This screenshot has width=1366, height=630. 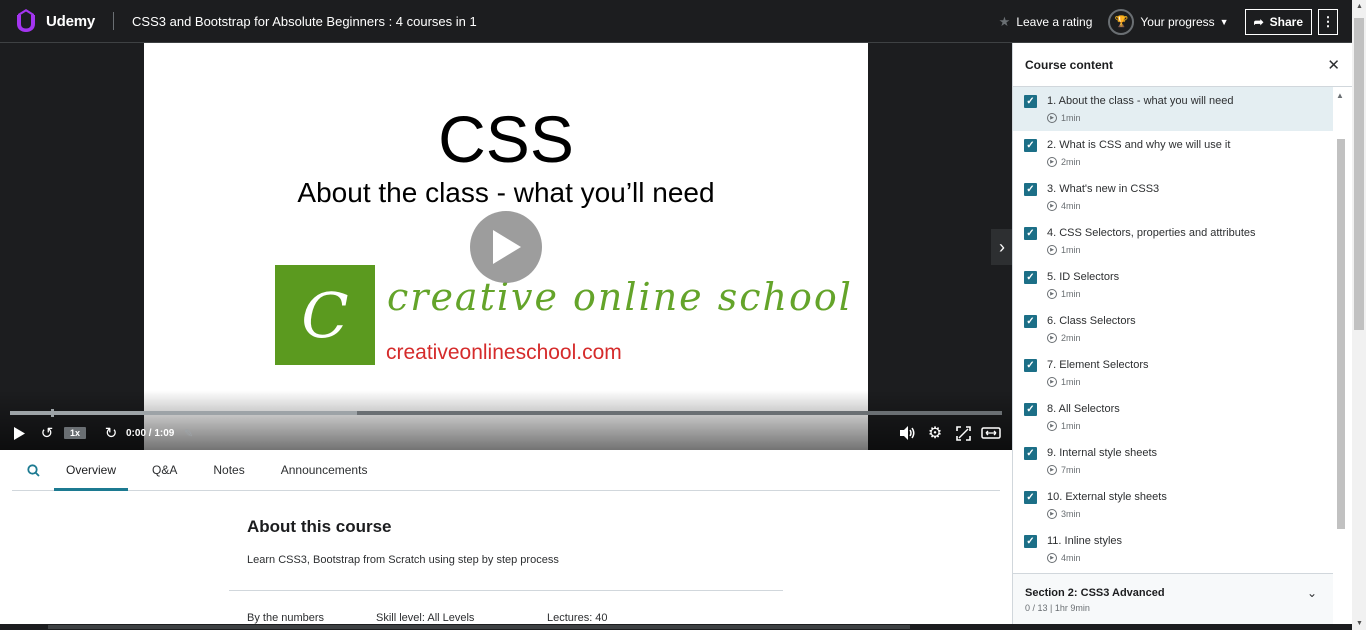 What do you see at coordinates (188, 433) in the screenshot?
I see `add-note-button: ✎` at bounding box center [188, 433].